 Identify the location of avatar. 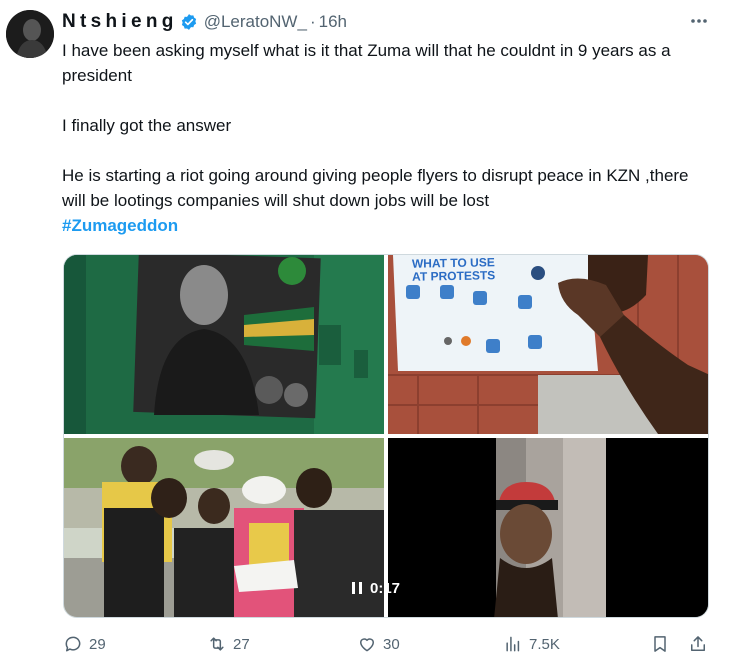
(30, 34).